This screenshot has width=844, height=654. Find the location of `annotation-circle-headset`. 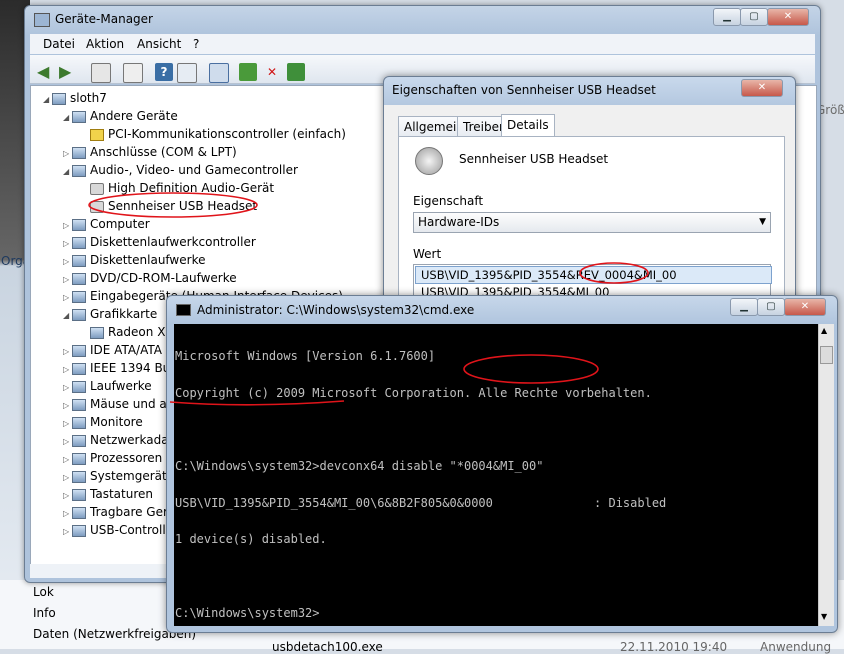

annotation-circle-headset is located at coordinates (173, 205).